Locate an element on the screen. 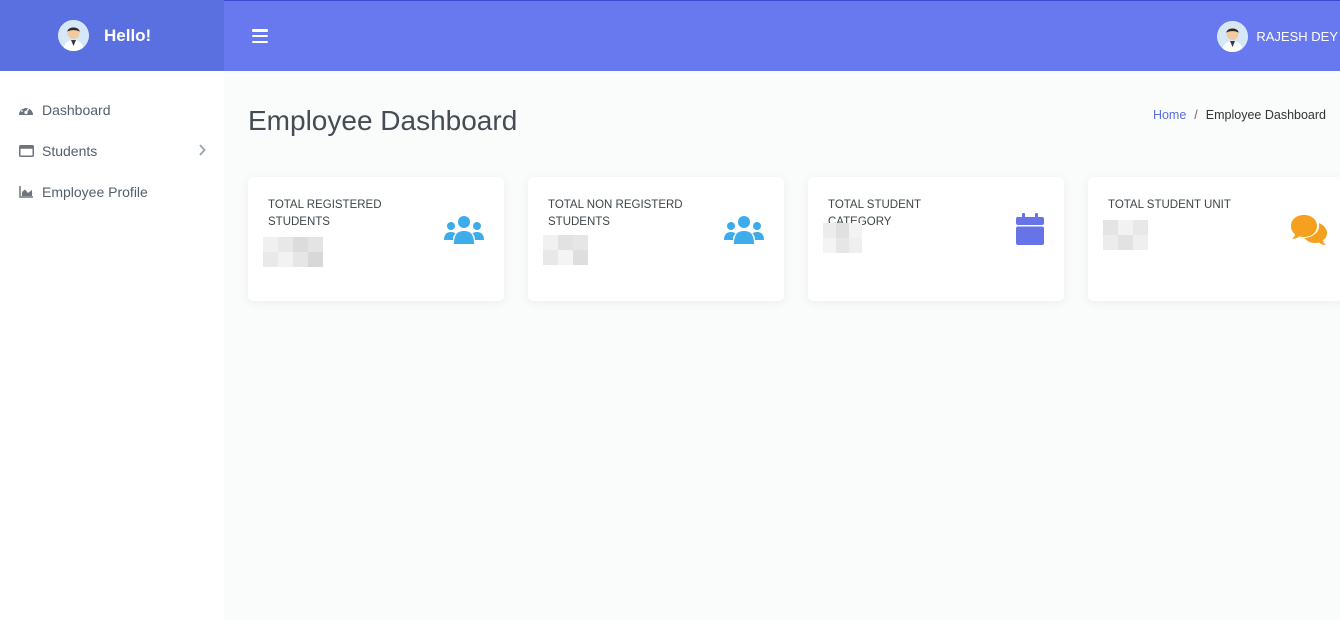 The image size is (1340, 620). dashboard-gauge-icon is located at coordinates (26, 110).